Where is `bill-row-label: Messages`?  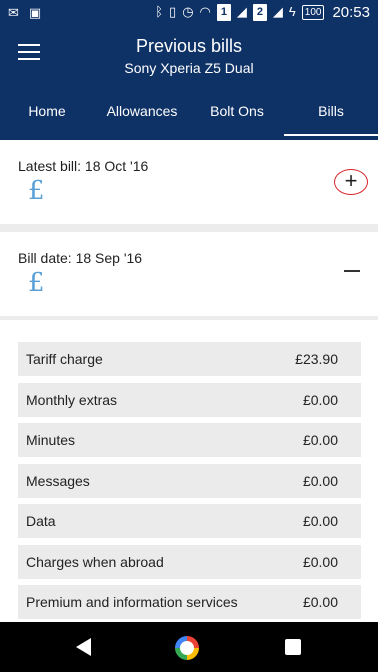
bill-row-label: Messages is located at coordinates (58, 481).